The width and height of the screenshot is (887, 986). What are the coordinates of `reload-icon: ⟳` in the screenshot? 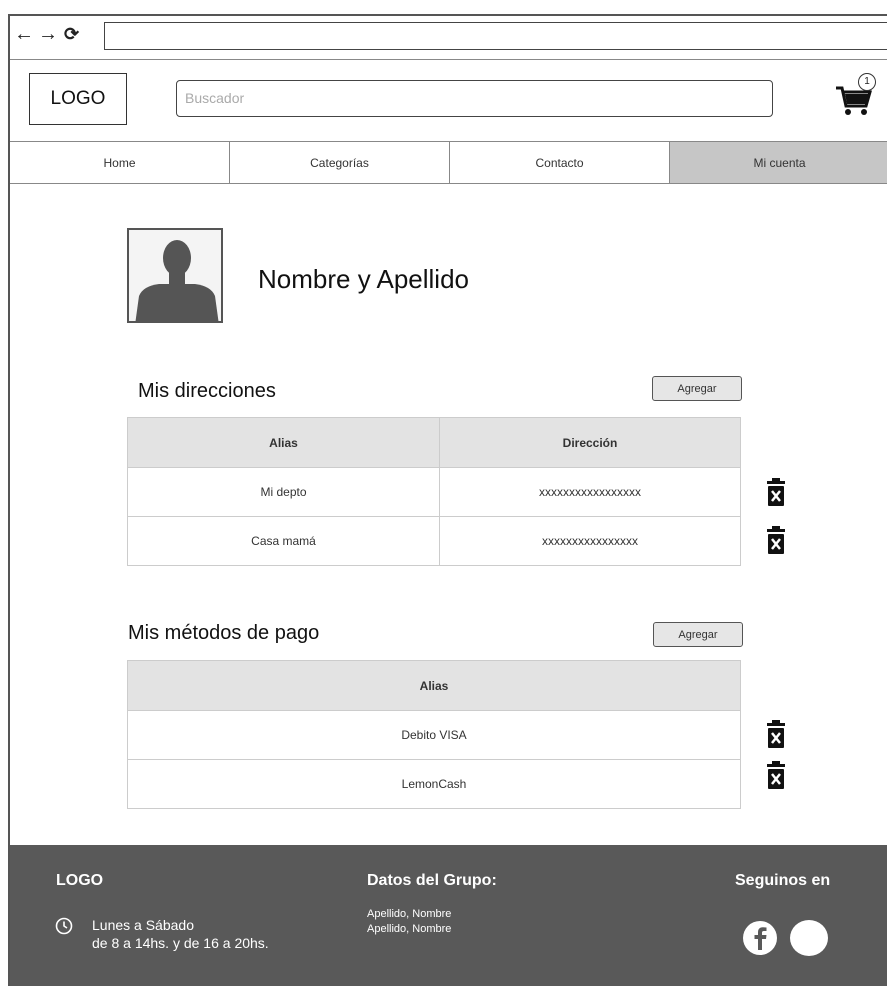 It's located at (71, 34).